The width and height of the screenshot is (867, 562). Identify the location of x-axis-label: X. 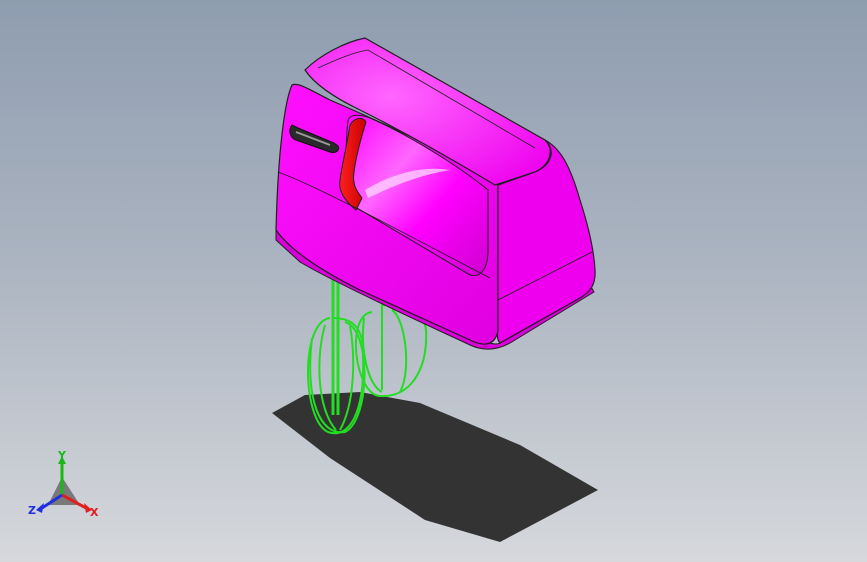
(94, 512).